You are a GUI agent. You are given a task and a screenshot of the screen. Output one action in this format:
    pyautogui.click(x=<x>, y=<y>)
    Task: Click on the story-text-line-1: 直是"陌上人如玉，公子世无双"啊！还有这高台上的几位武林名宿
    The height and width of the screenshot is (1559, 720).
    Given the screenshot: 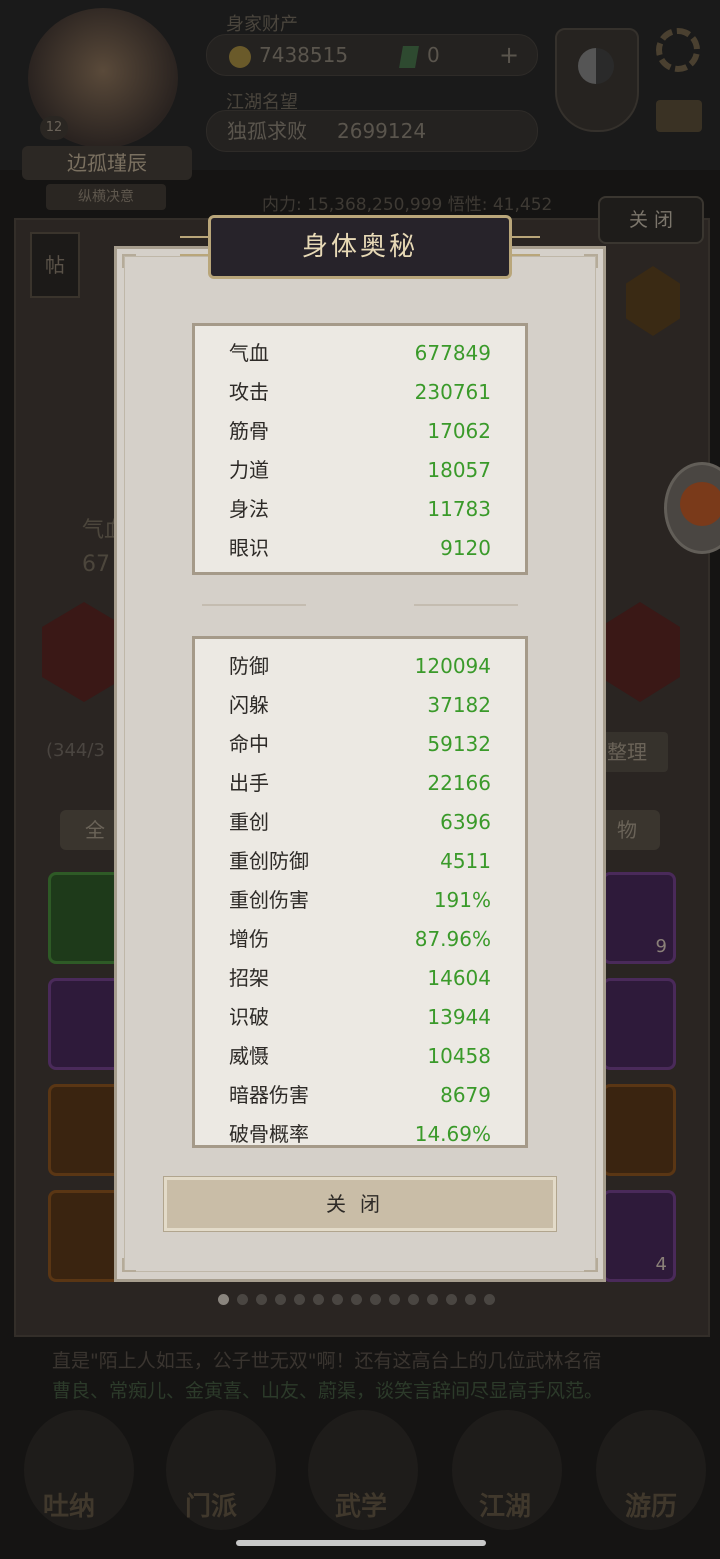 What is the action you would take?
    pyautogui.click(x=327, y=1361)
    